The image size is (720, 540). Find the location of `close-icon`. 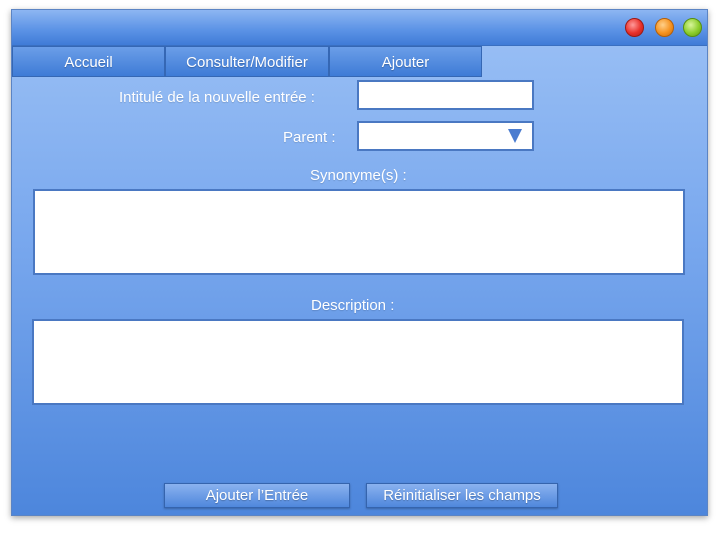

close-icon is located at coordinates (634, 27).